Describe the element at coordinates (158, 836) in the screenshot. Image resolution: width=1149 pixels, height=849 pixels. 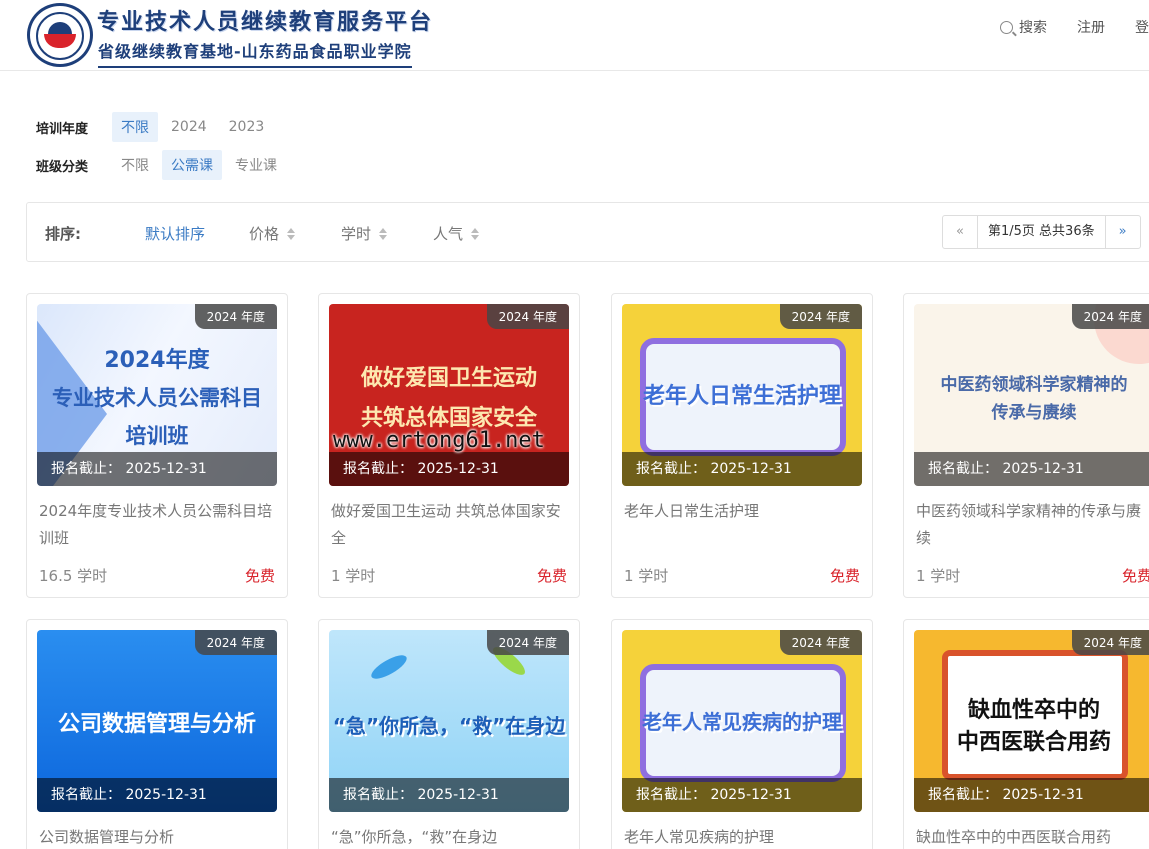
I see `course-title: 公司数据管理与分析` at that location.